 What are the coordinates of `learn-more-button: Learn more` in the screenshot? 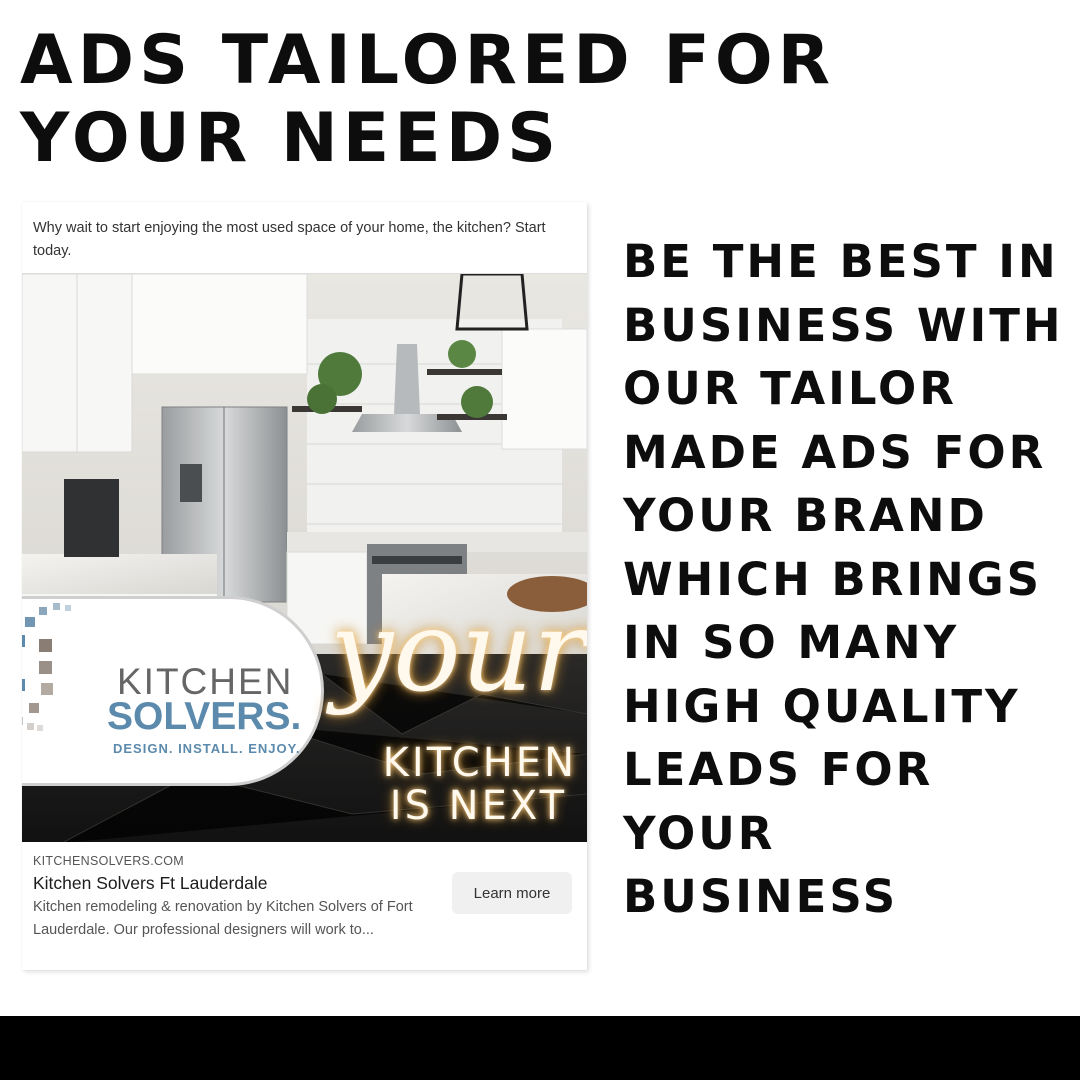 It's located at (512, 893).